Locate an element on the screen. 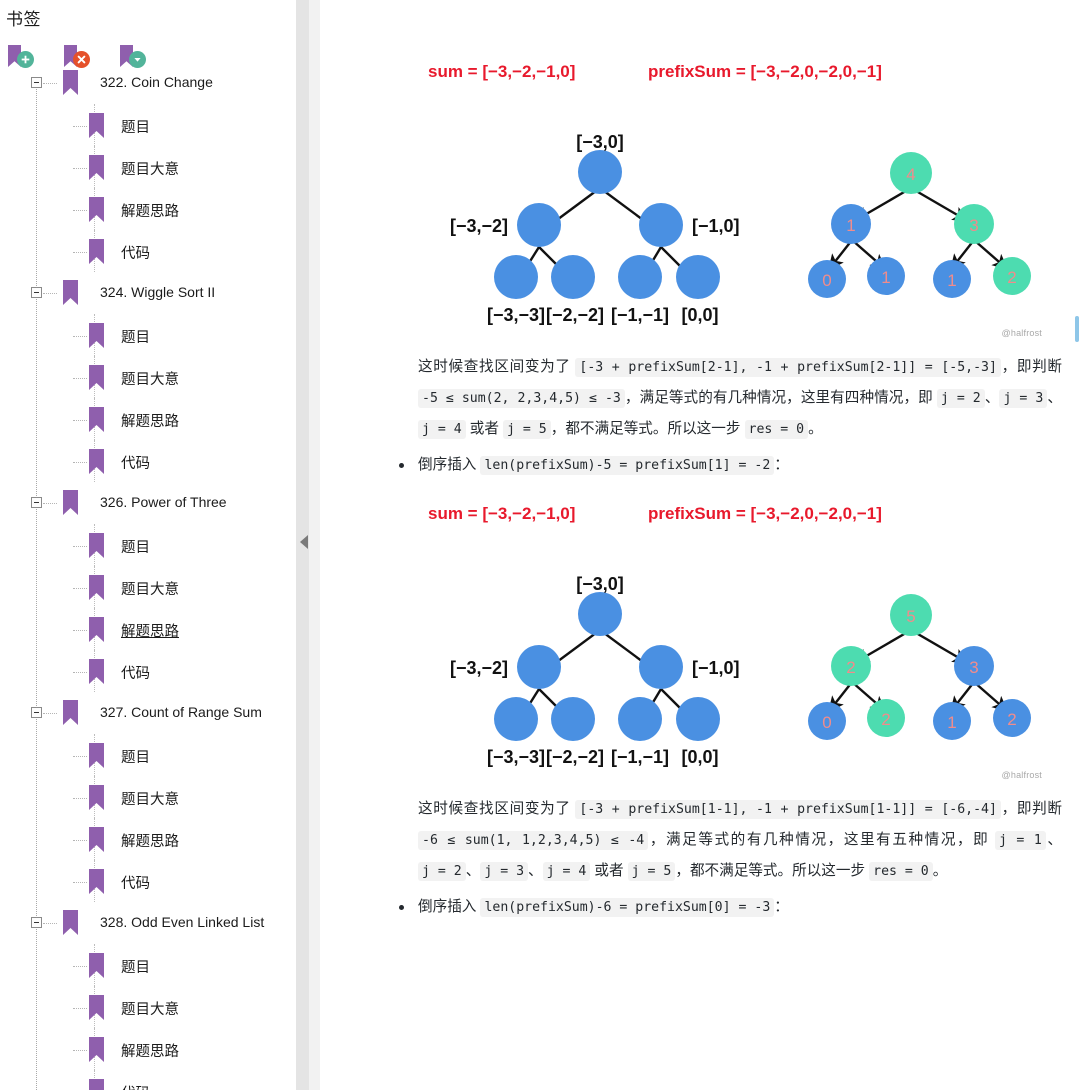 The height and width of the screenshot is (1090, 1080). figure-2-right-title: prefixSum = [−3,−2,0,−2,0,−1] is located at coordinates (765, 513).